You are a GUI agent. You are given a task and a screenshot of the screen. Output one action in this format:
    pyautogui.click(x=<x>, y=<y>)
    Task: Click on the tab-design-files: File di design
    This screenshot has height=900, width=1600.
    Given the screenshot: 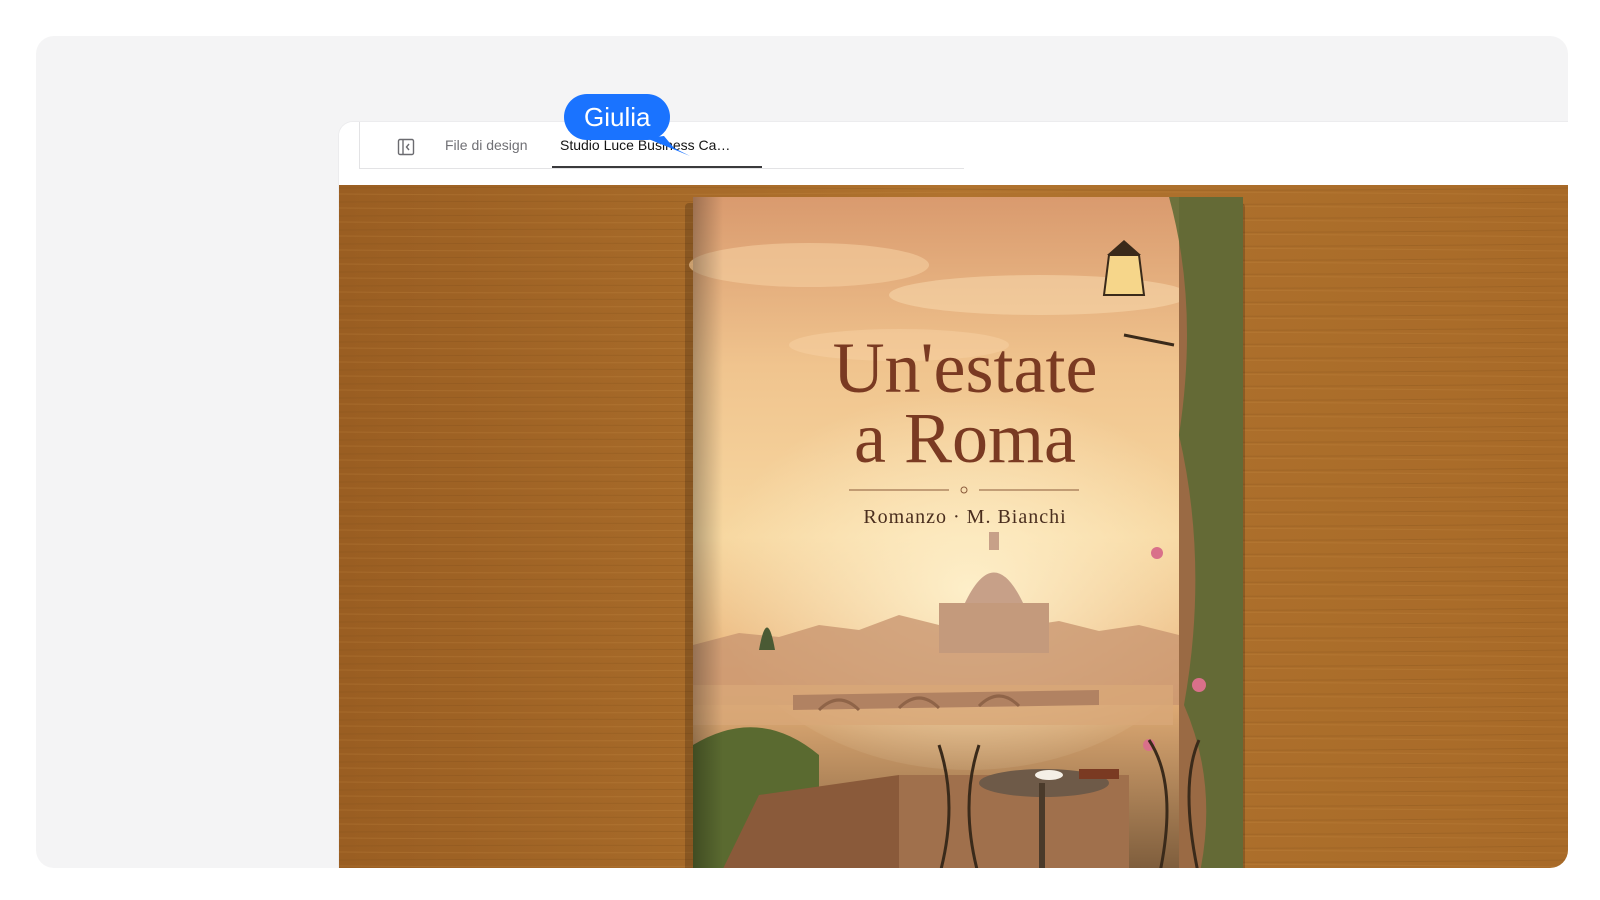 What is the action you would take?
    pyautogui.click(x=486, y=145)
    